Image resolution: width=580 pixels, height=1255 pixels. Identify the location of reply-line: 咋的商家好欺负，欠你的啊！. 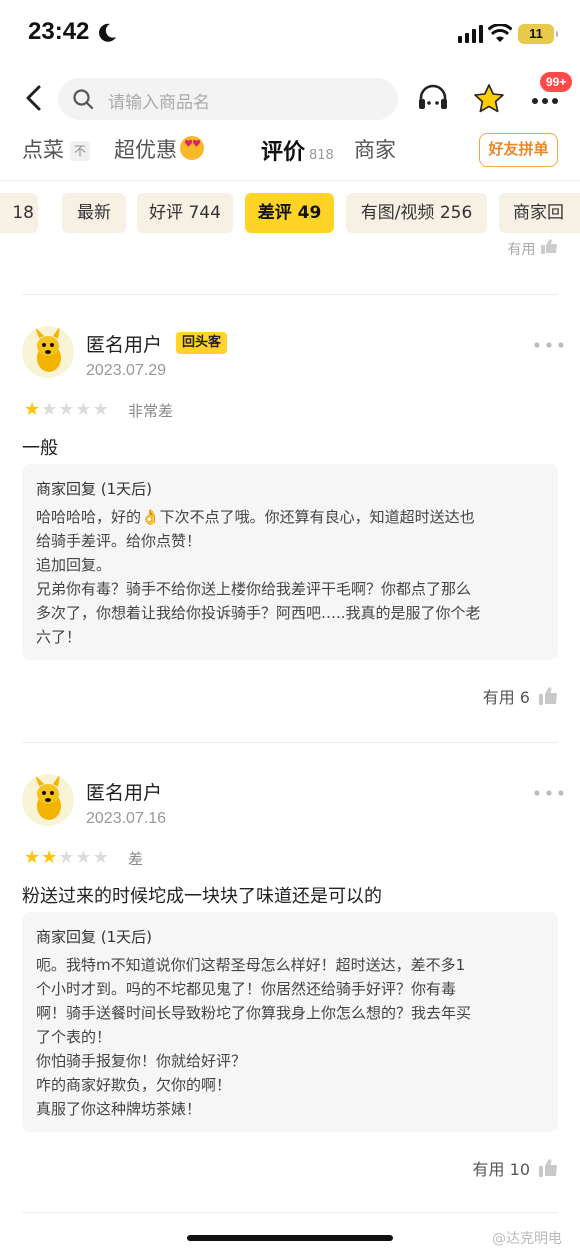
(134, 1085).